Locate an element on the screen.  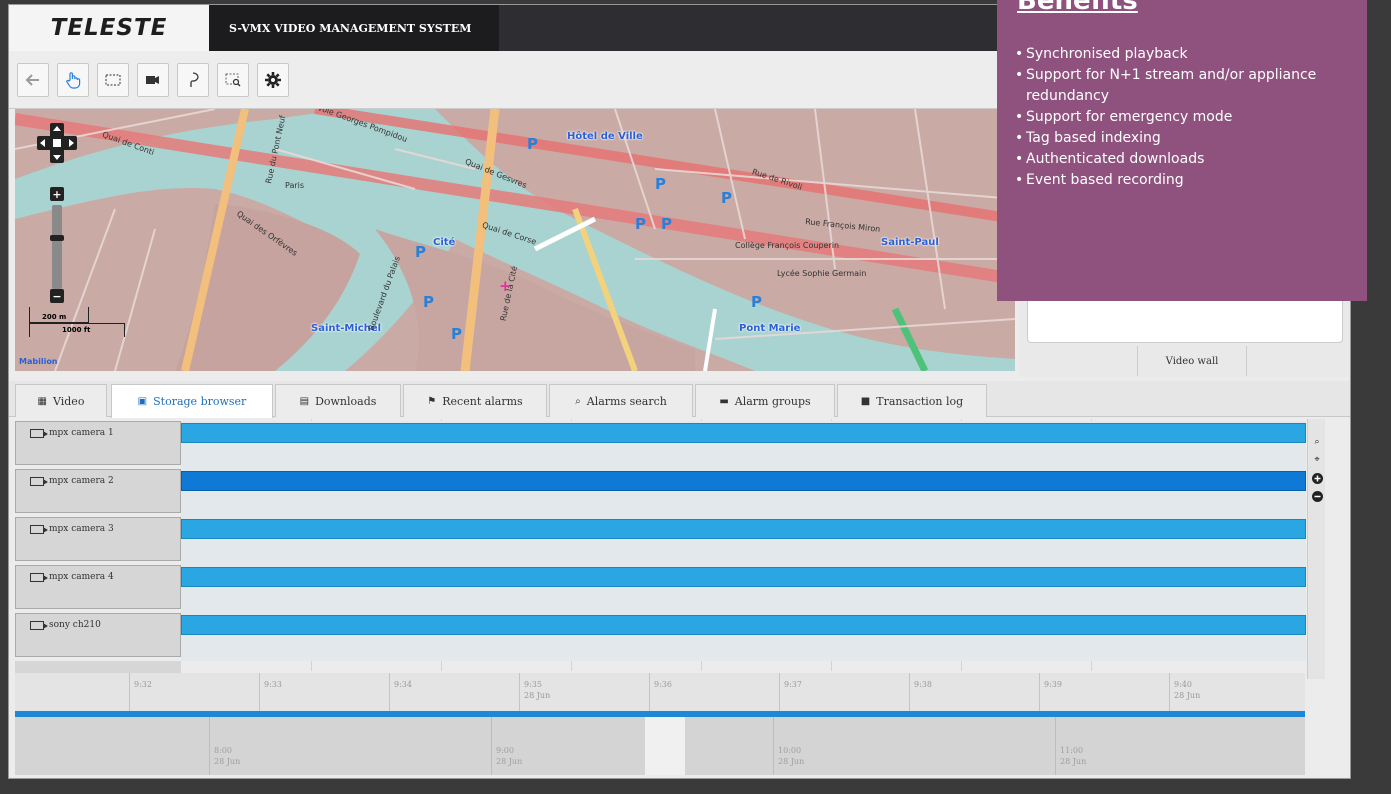
zoom-slider is located at coordinates (57, 247).